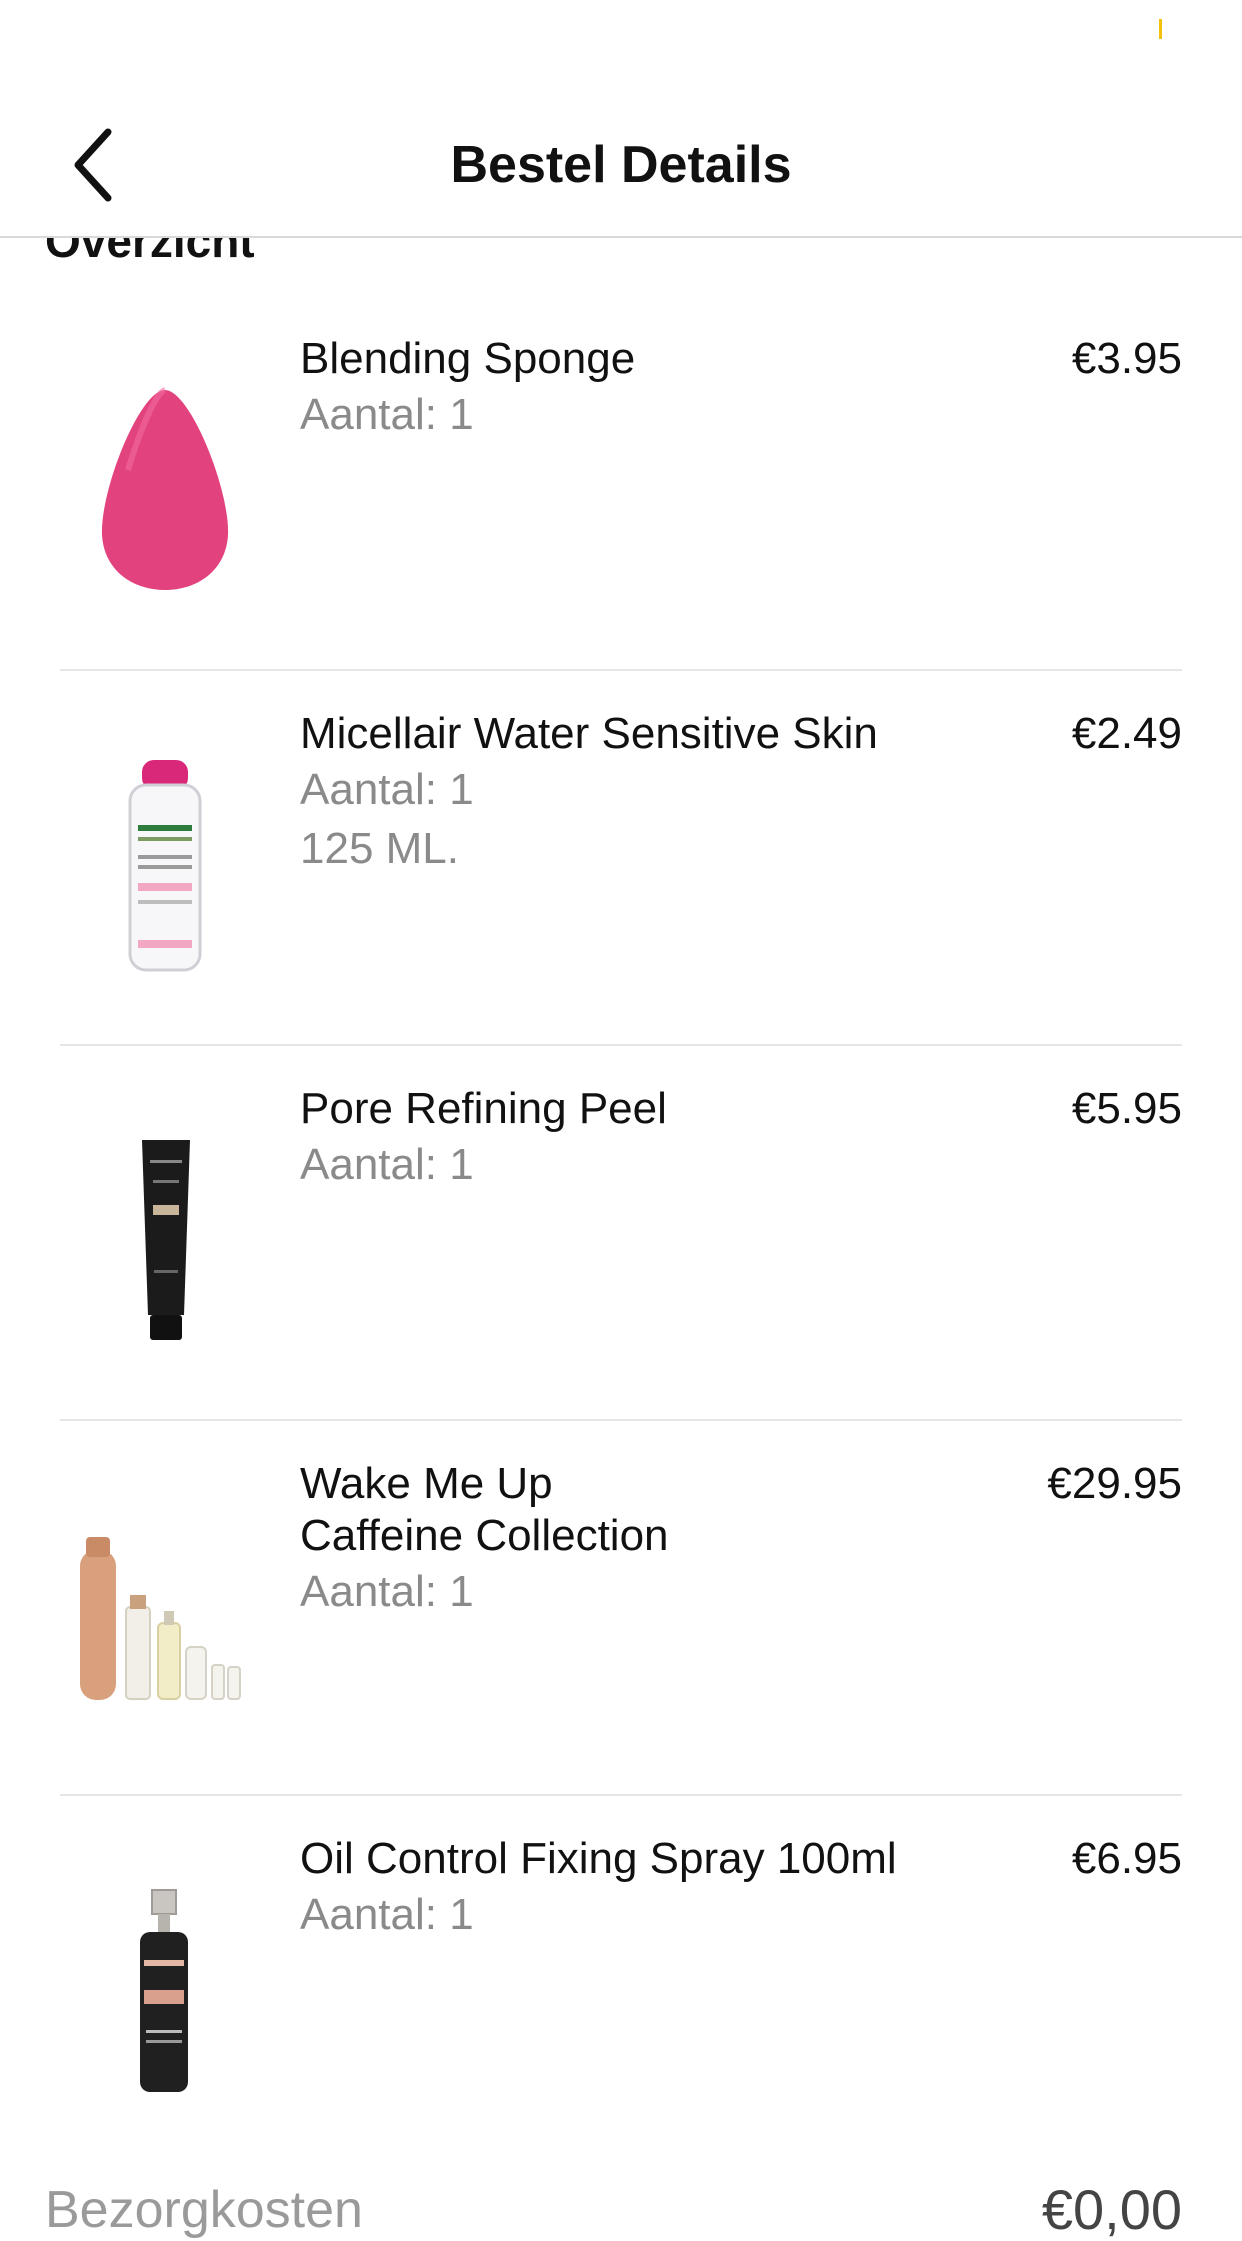  I want to click on app-header: Bestel Details, so click(621, 149).